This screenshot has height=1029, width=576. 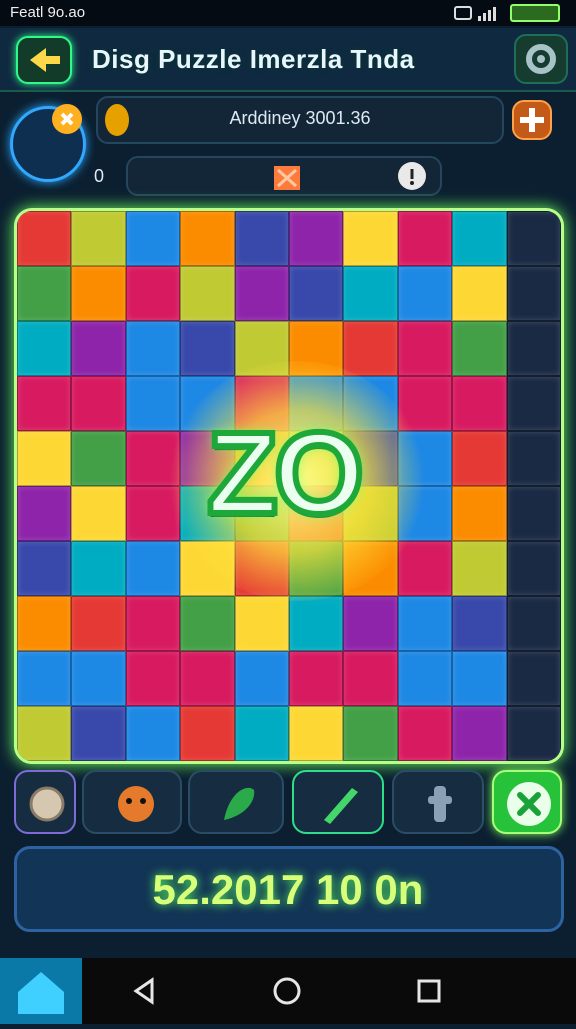 I want to click on check-button, so click(x=527, y=802).